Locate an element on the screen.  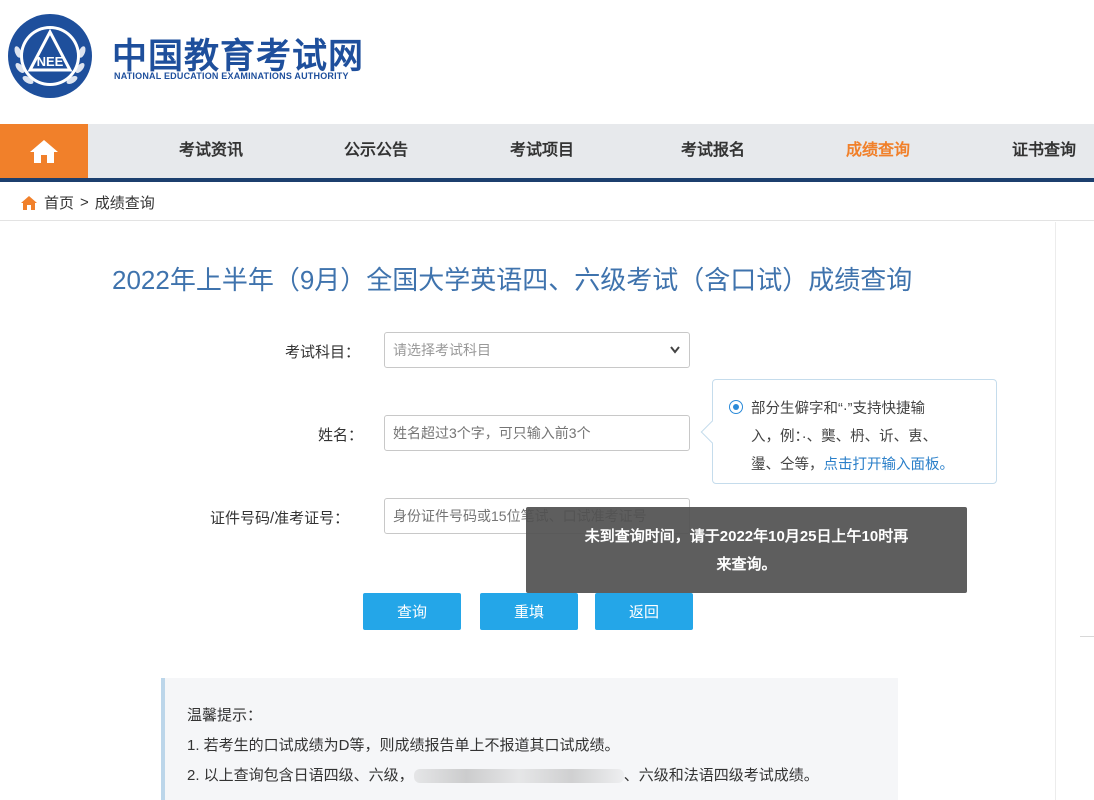
notice-item-2-start: 2. 以上查询包含日语四级、六级， is located at coordinates (300, 775).